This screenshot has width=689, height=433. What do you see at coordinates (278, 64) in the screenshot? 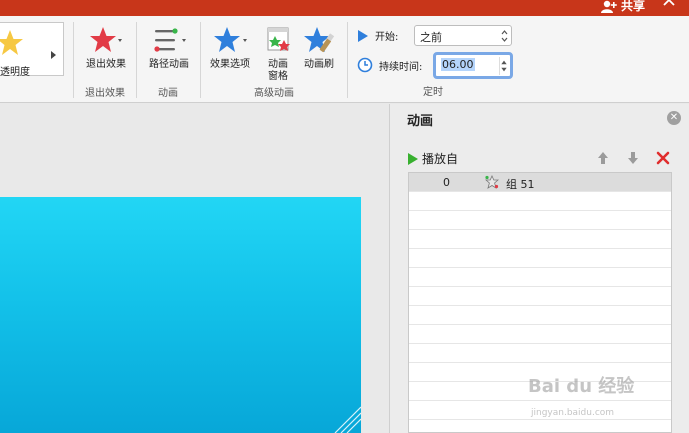
I see `animation-pane-label-1: 动画` at bounding box center [278, 64].